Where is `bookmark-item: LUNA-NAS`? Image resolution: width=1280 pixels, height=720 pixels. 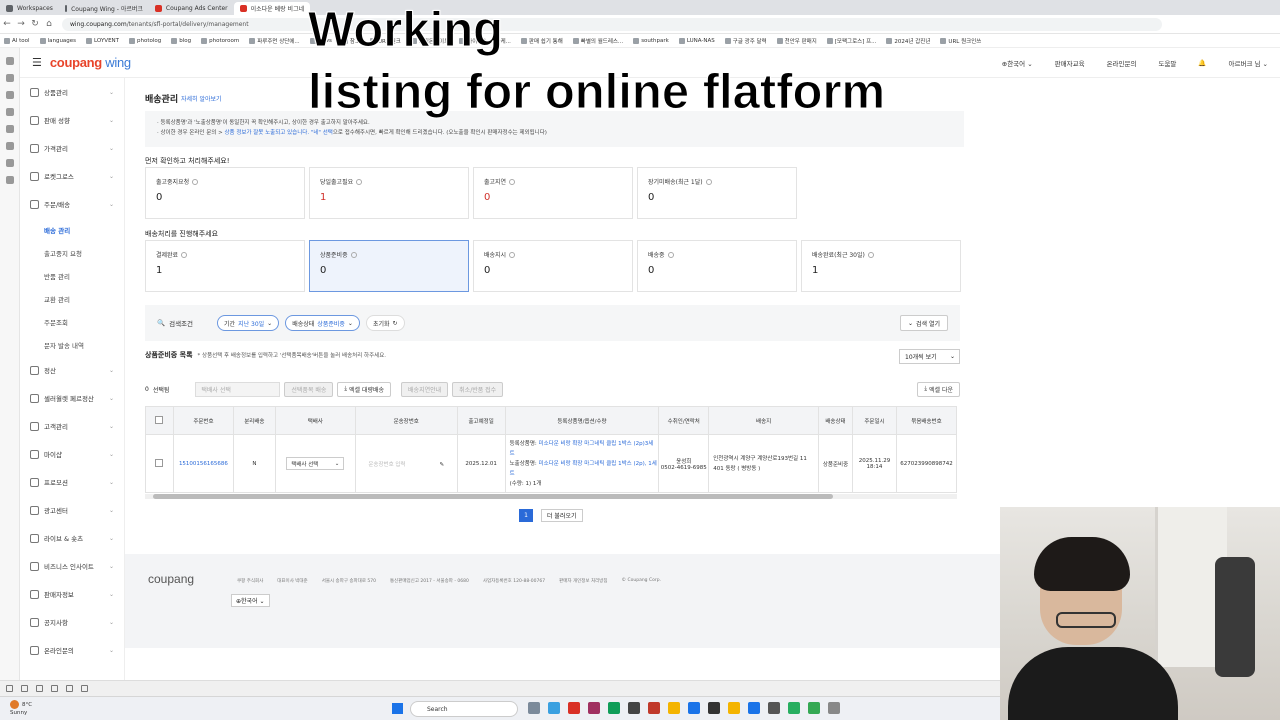 bookmark-item: LUNA-NAS is located at coordinates (696, 40).